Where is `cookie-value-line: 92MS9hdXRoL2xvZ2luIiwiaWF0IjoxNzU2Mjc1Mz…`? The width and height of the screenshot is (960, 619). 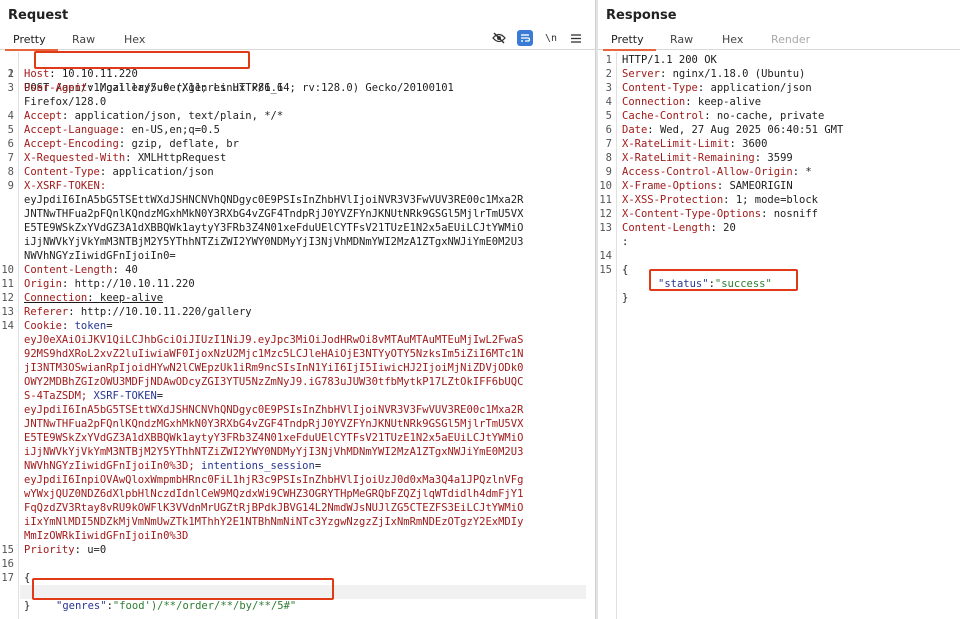
cookie-value-line: 92MS9hdXRoL2xvZ2luIiwiaWF0IjoxNzU2Mjc1Mz… is located at coordinates (274, 354).